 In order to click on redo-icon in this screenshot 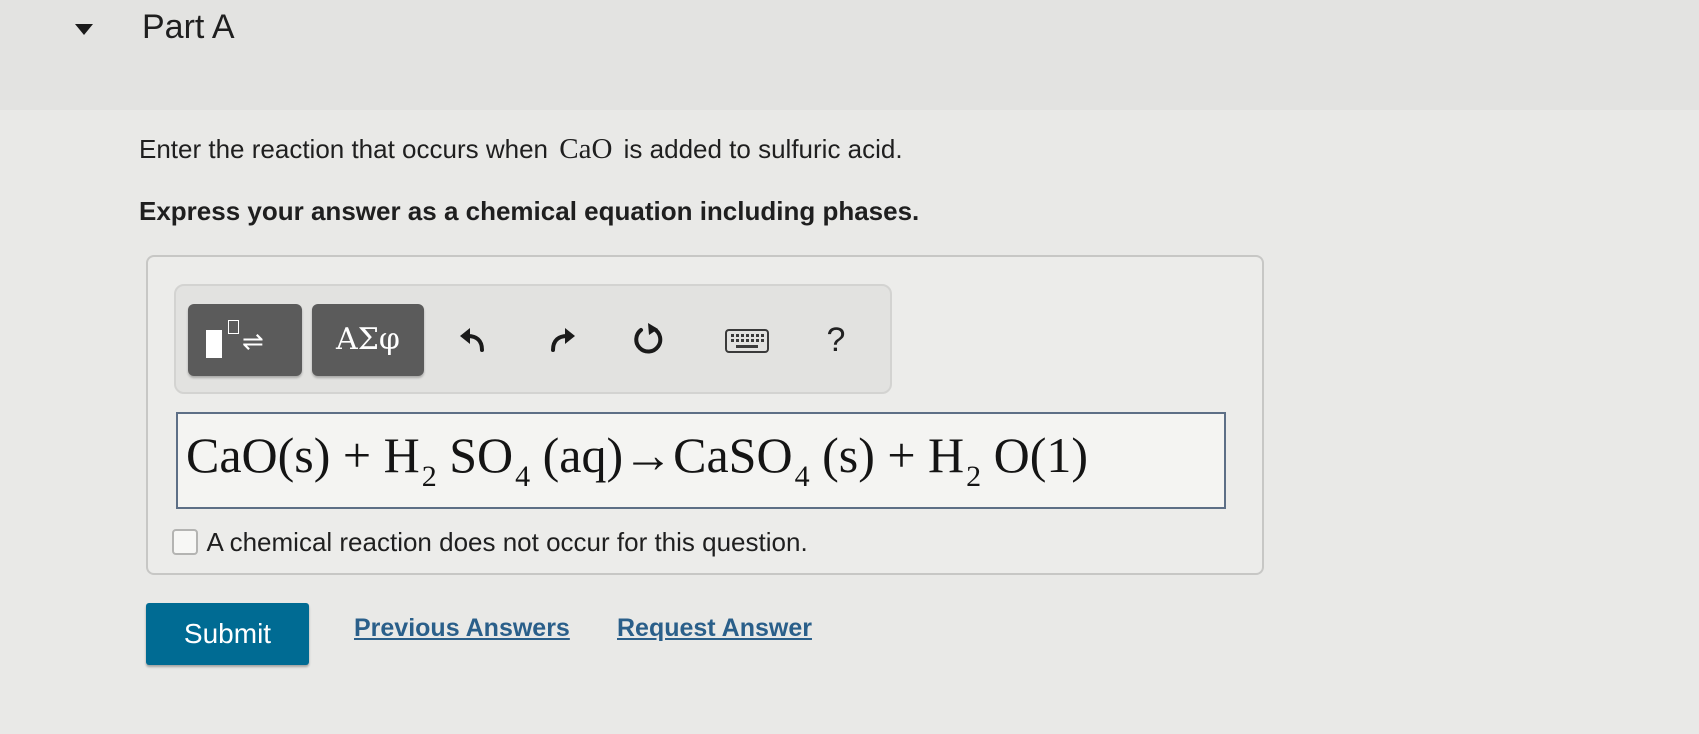, I will do `click(561, 340)`.